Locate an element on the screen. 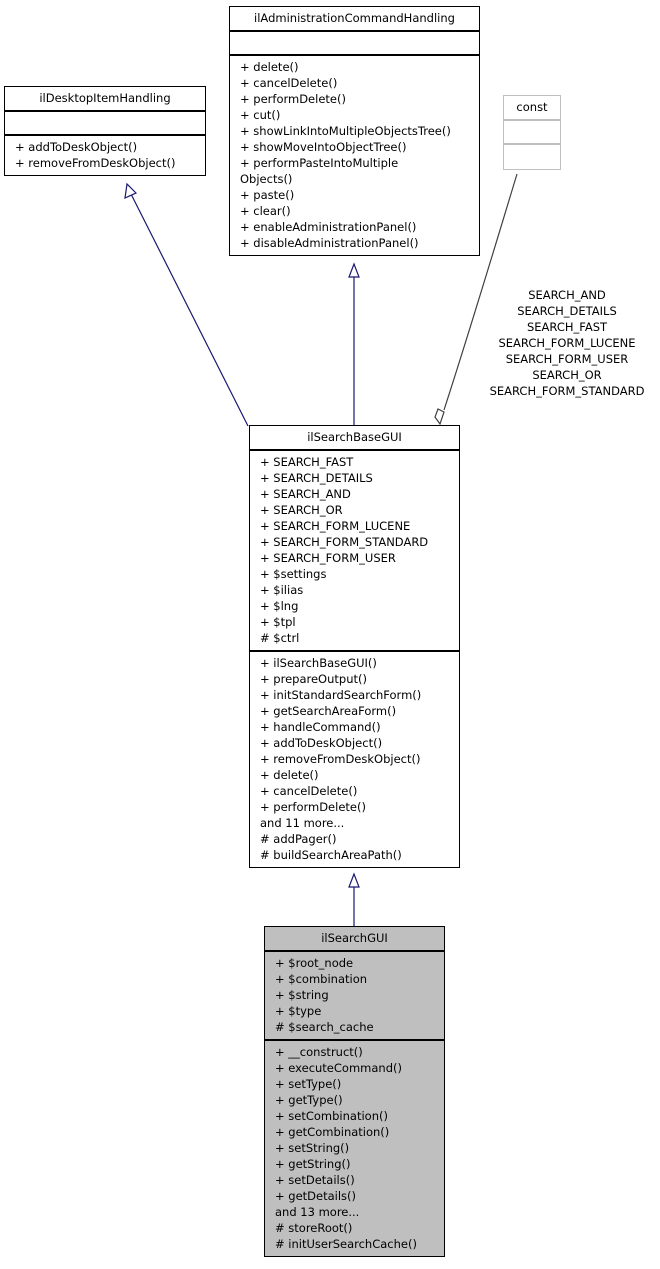  attribute-item: # $ctrl is located at coordinates (280, 638).